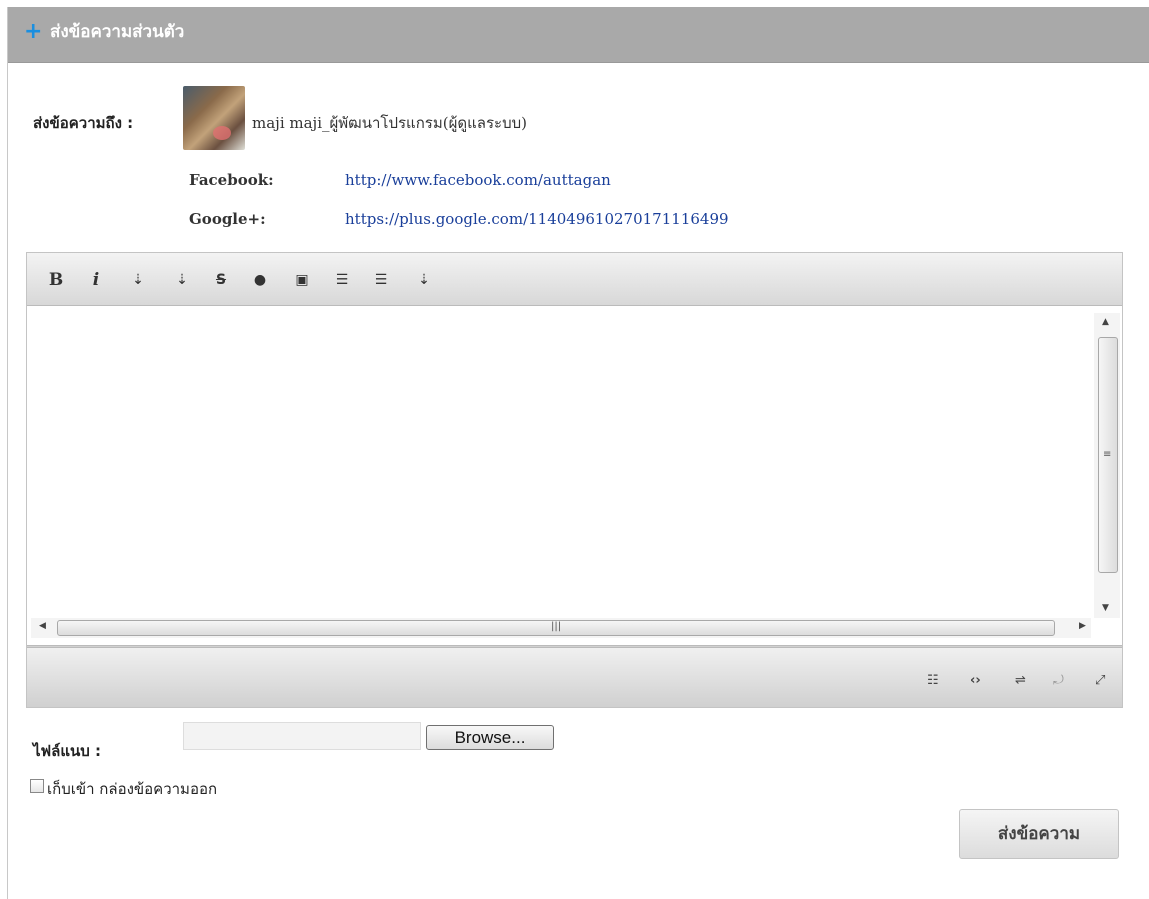 This screenshot has width=1149, height=899. What do you see at coordinates (933, 680) in the screenshot?
I see `source-list-icon: ☷` at bounding box center [933, 680].